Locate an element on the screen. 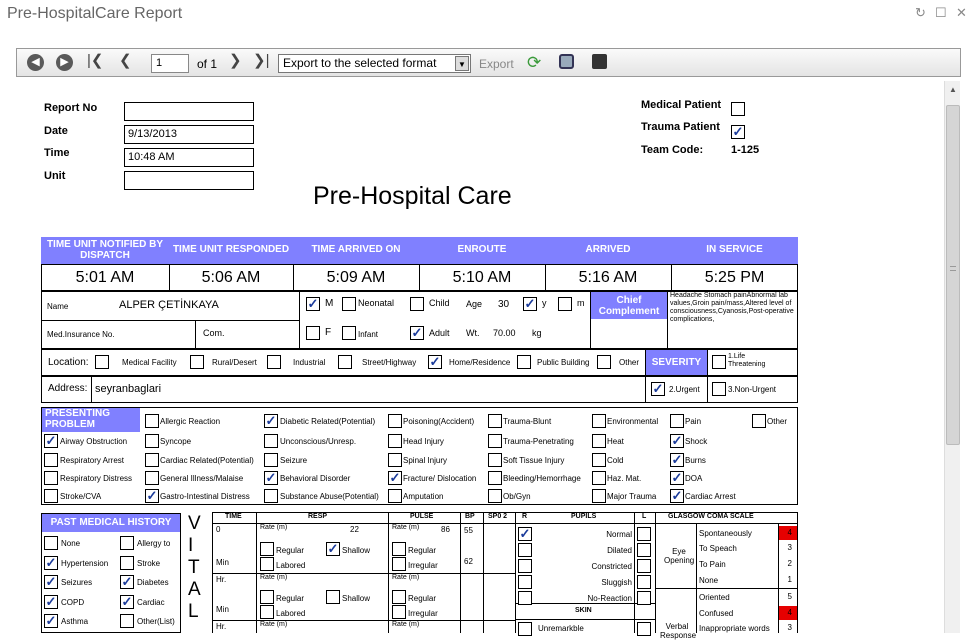 The width and height of the screenshot is (975, 640). medical-patient-label: Medical Patient is located at coordinates (681, 105).